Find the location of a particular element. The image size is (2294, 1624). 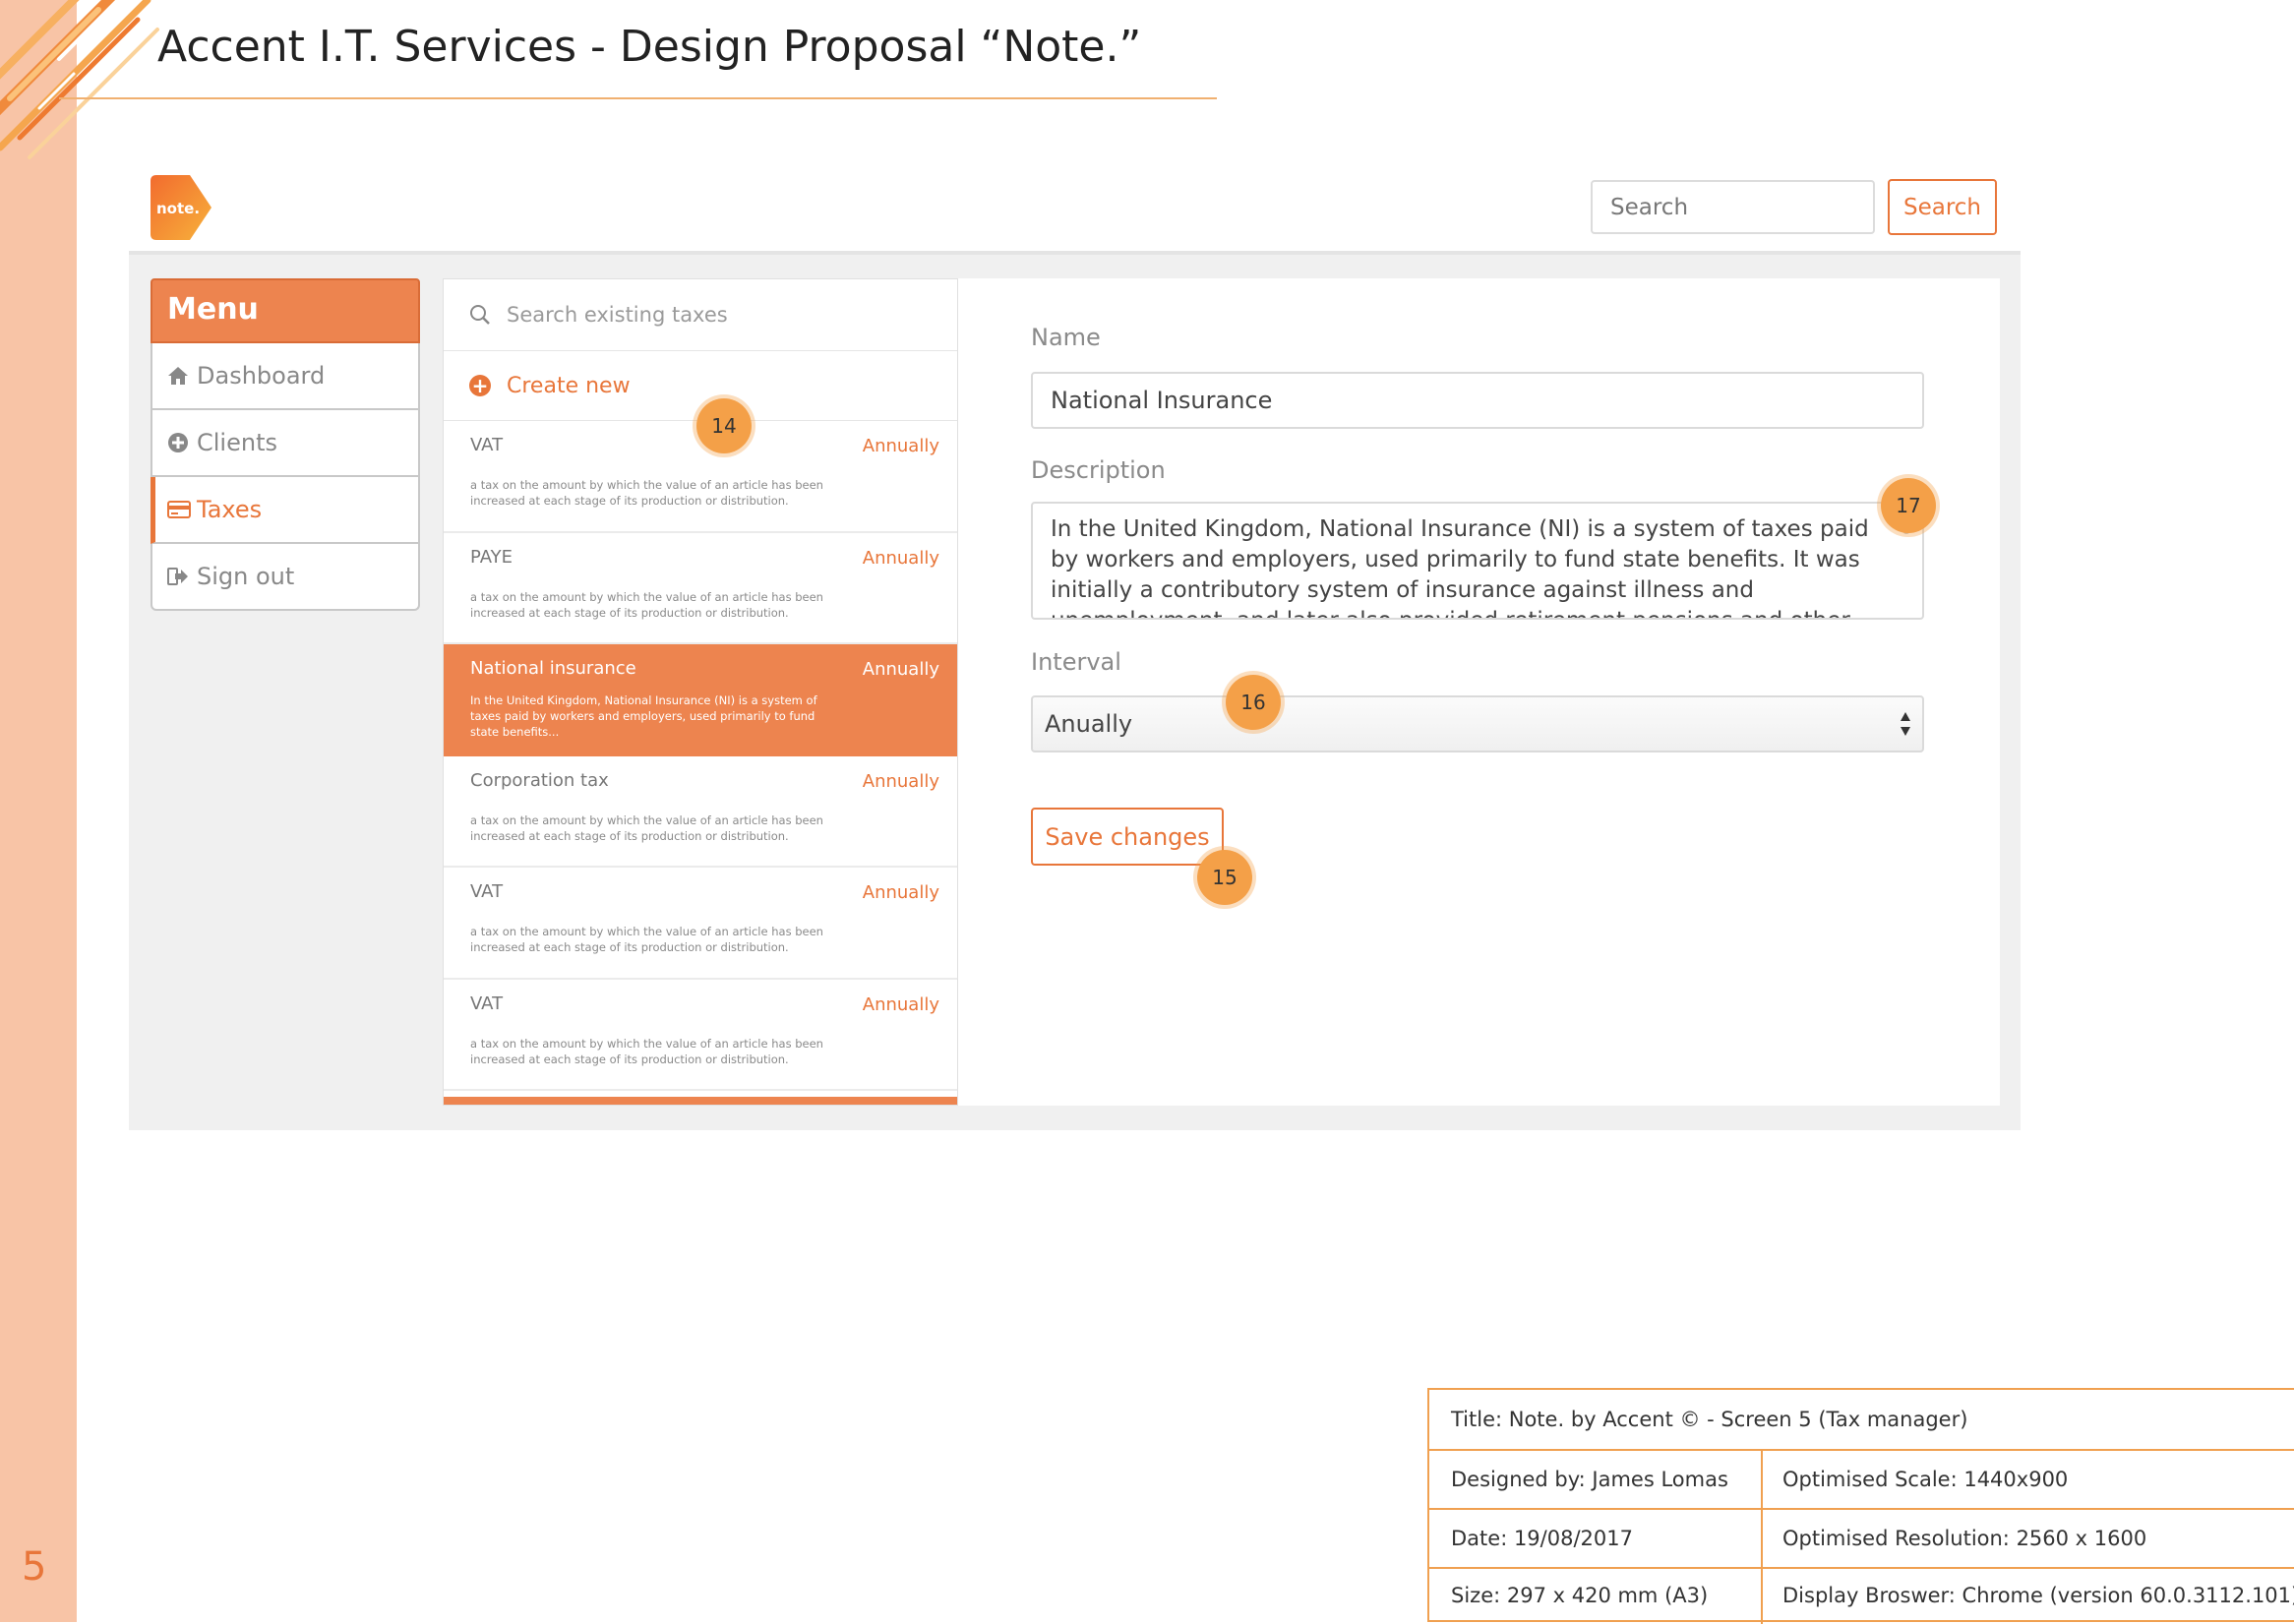

header-search-button: Search is located at coordinates (1942, 207).